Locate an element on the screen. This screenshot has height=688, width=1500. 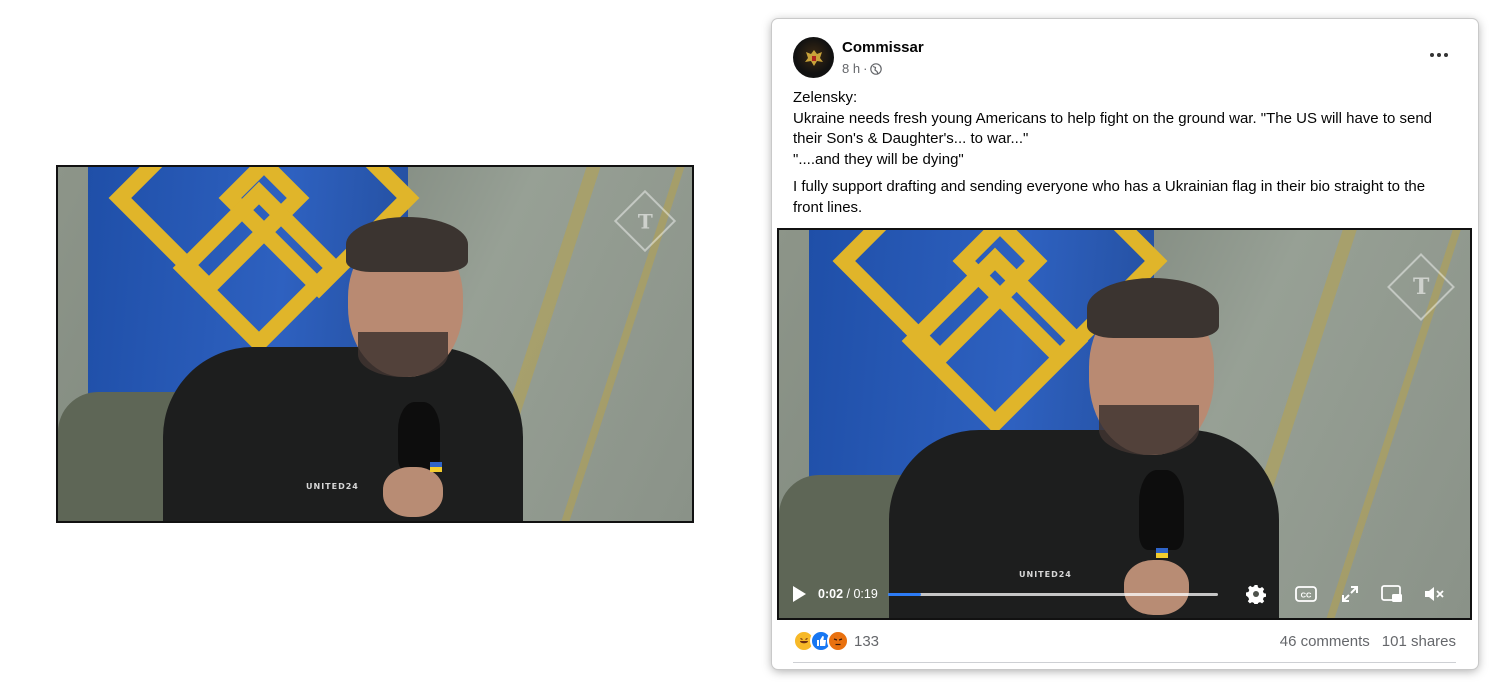
total-time: / 0:19 is located at coordinates (860, 594).